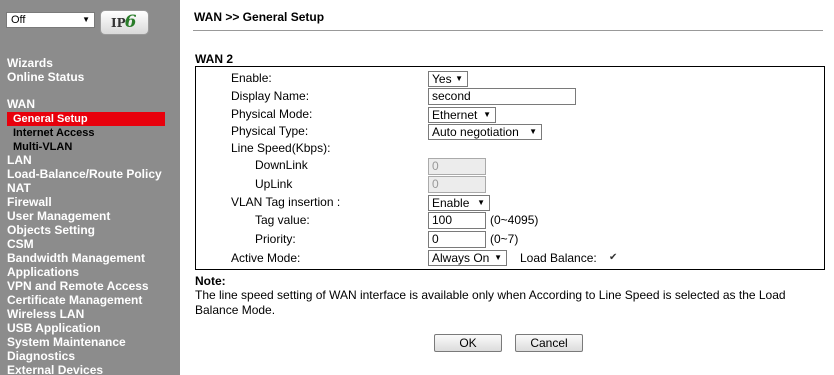 The width and height of the screenshot is (834, 375). Describe the element at coordinates (468, 343) in the screenshot. I see `ok-button: OK` at that location.